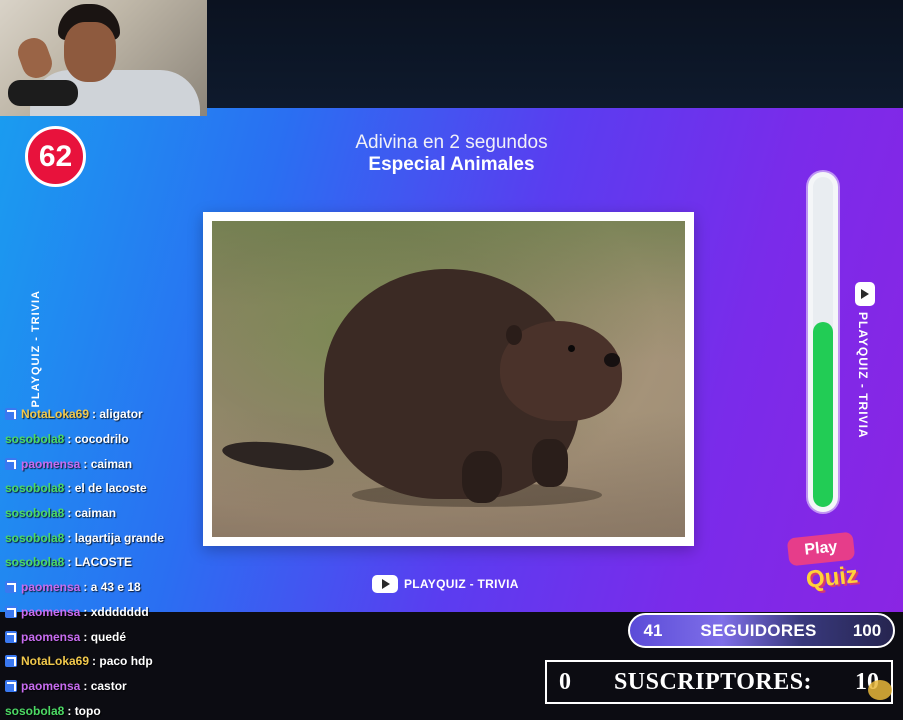  I want to click on microphone, so click(43, 93).